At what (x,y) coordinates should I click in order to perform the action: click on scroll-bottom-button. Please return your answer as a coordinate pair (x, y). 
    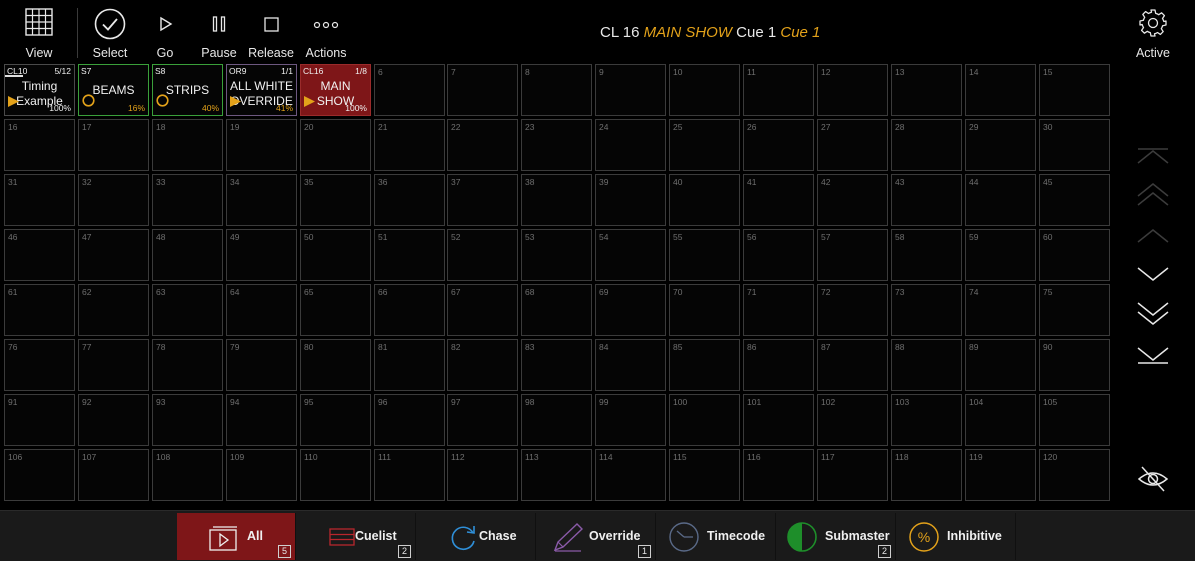
    Looking at the image, I should click on (1153, 355).